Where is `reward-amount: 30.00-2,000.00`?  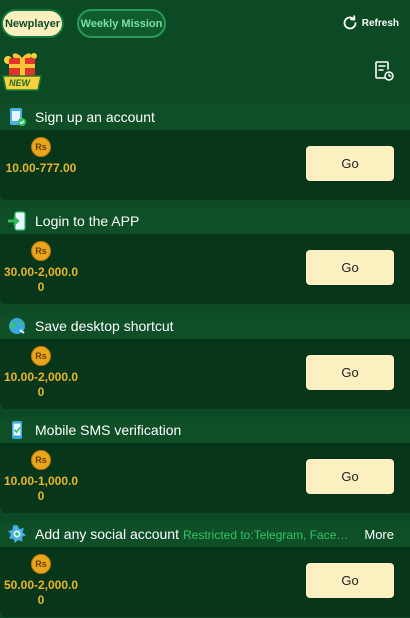 reward-amount: 30.00-2,000.00 is located at coordinates (41, 279).